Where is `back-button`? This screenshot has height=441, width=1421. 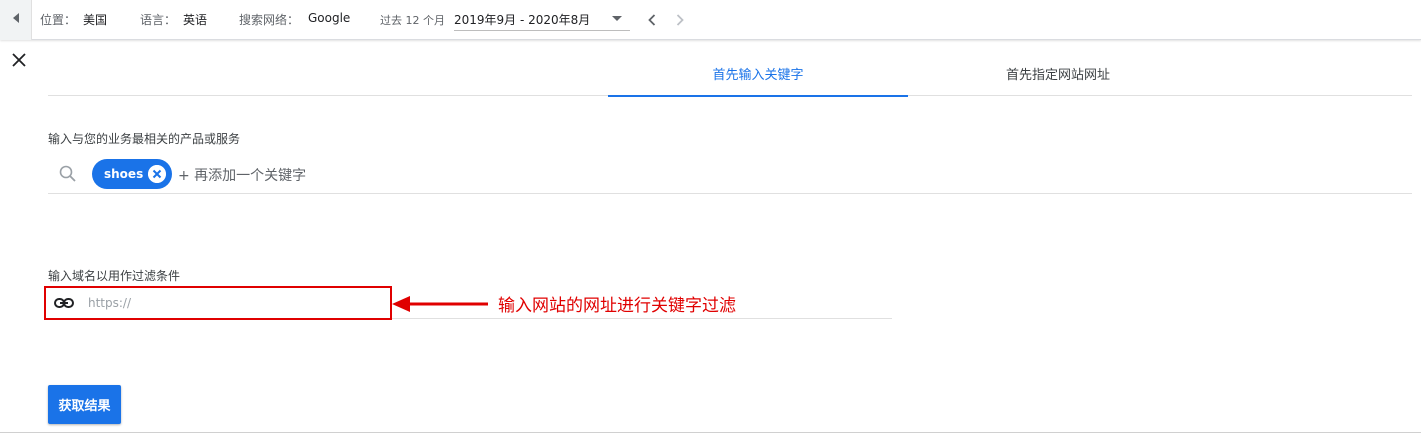
back-button is located at coordinates (16, 20).